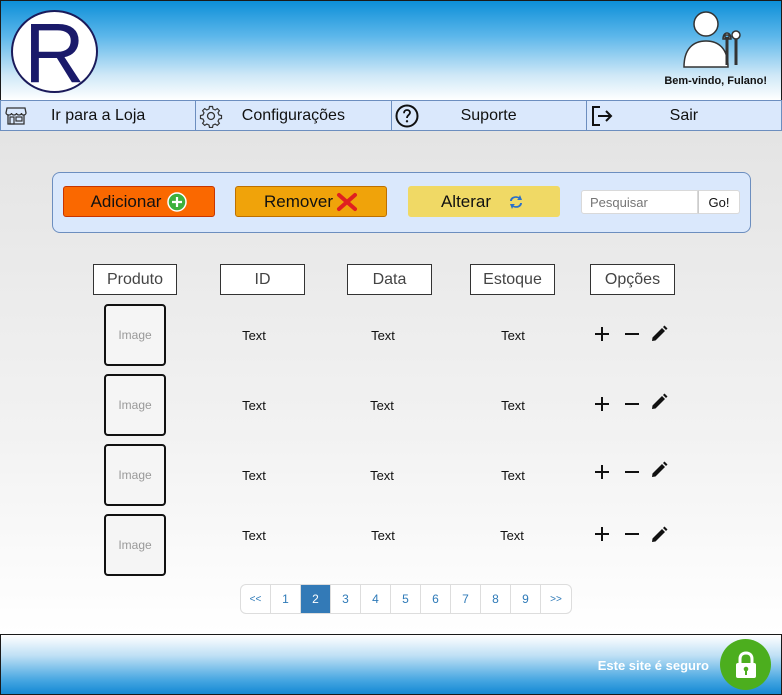 The image size is (782, 695). What do you see at coordinates (211, 116) in the screenshot?
I see `gear-icon` at bounding box center [211, 116].